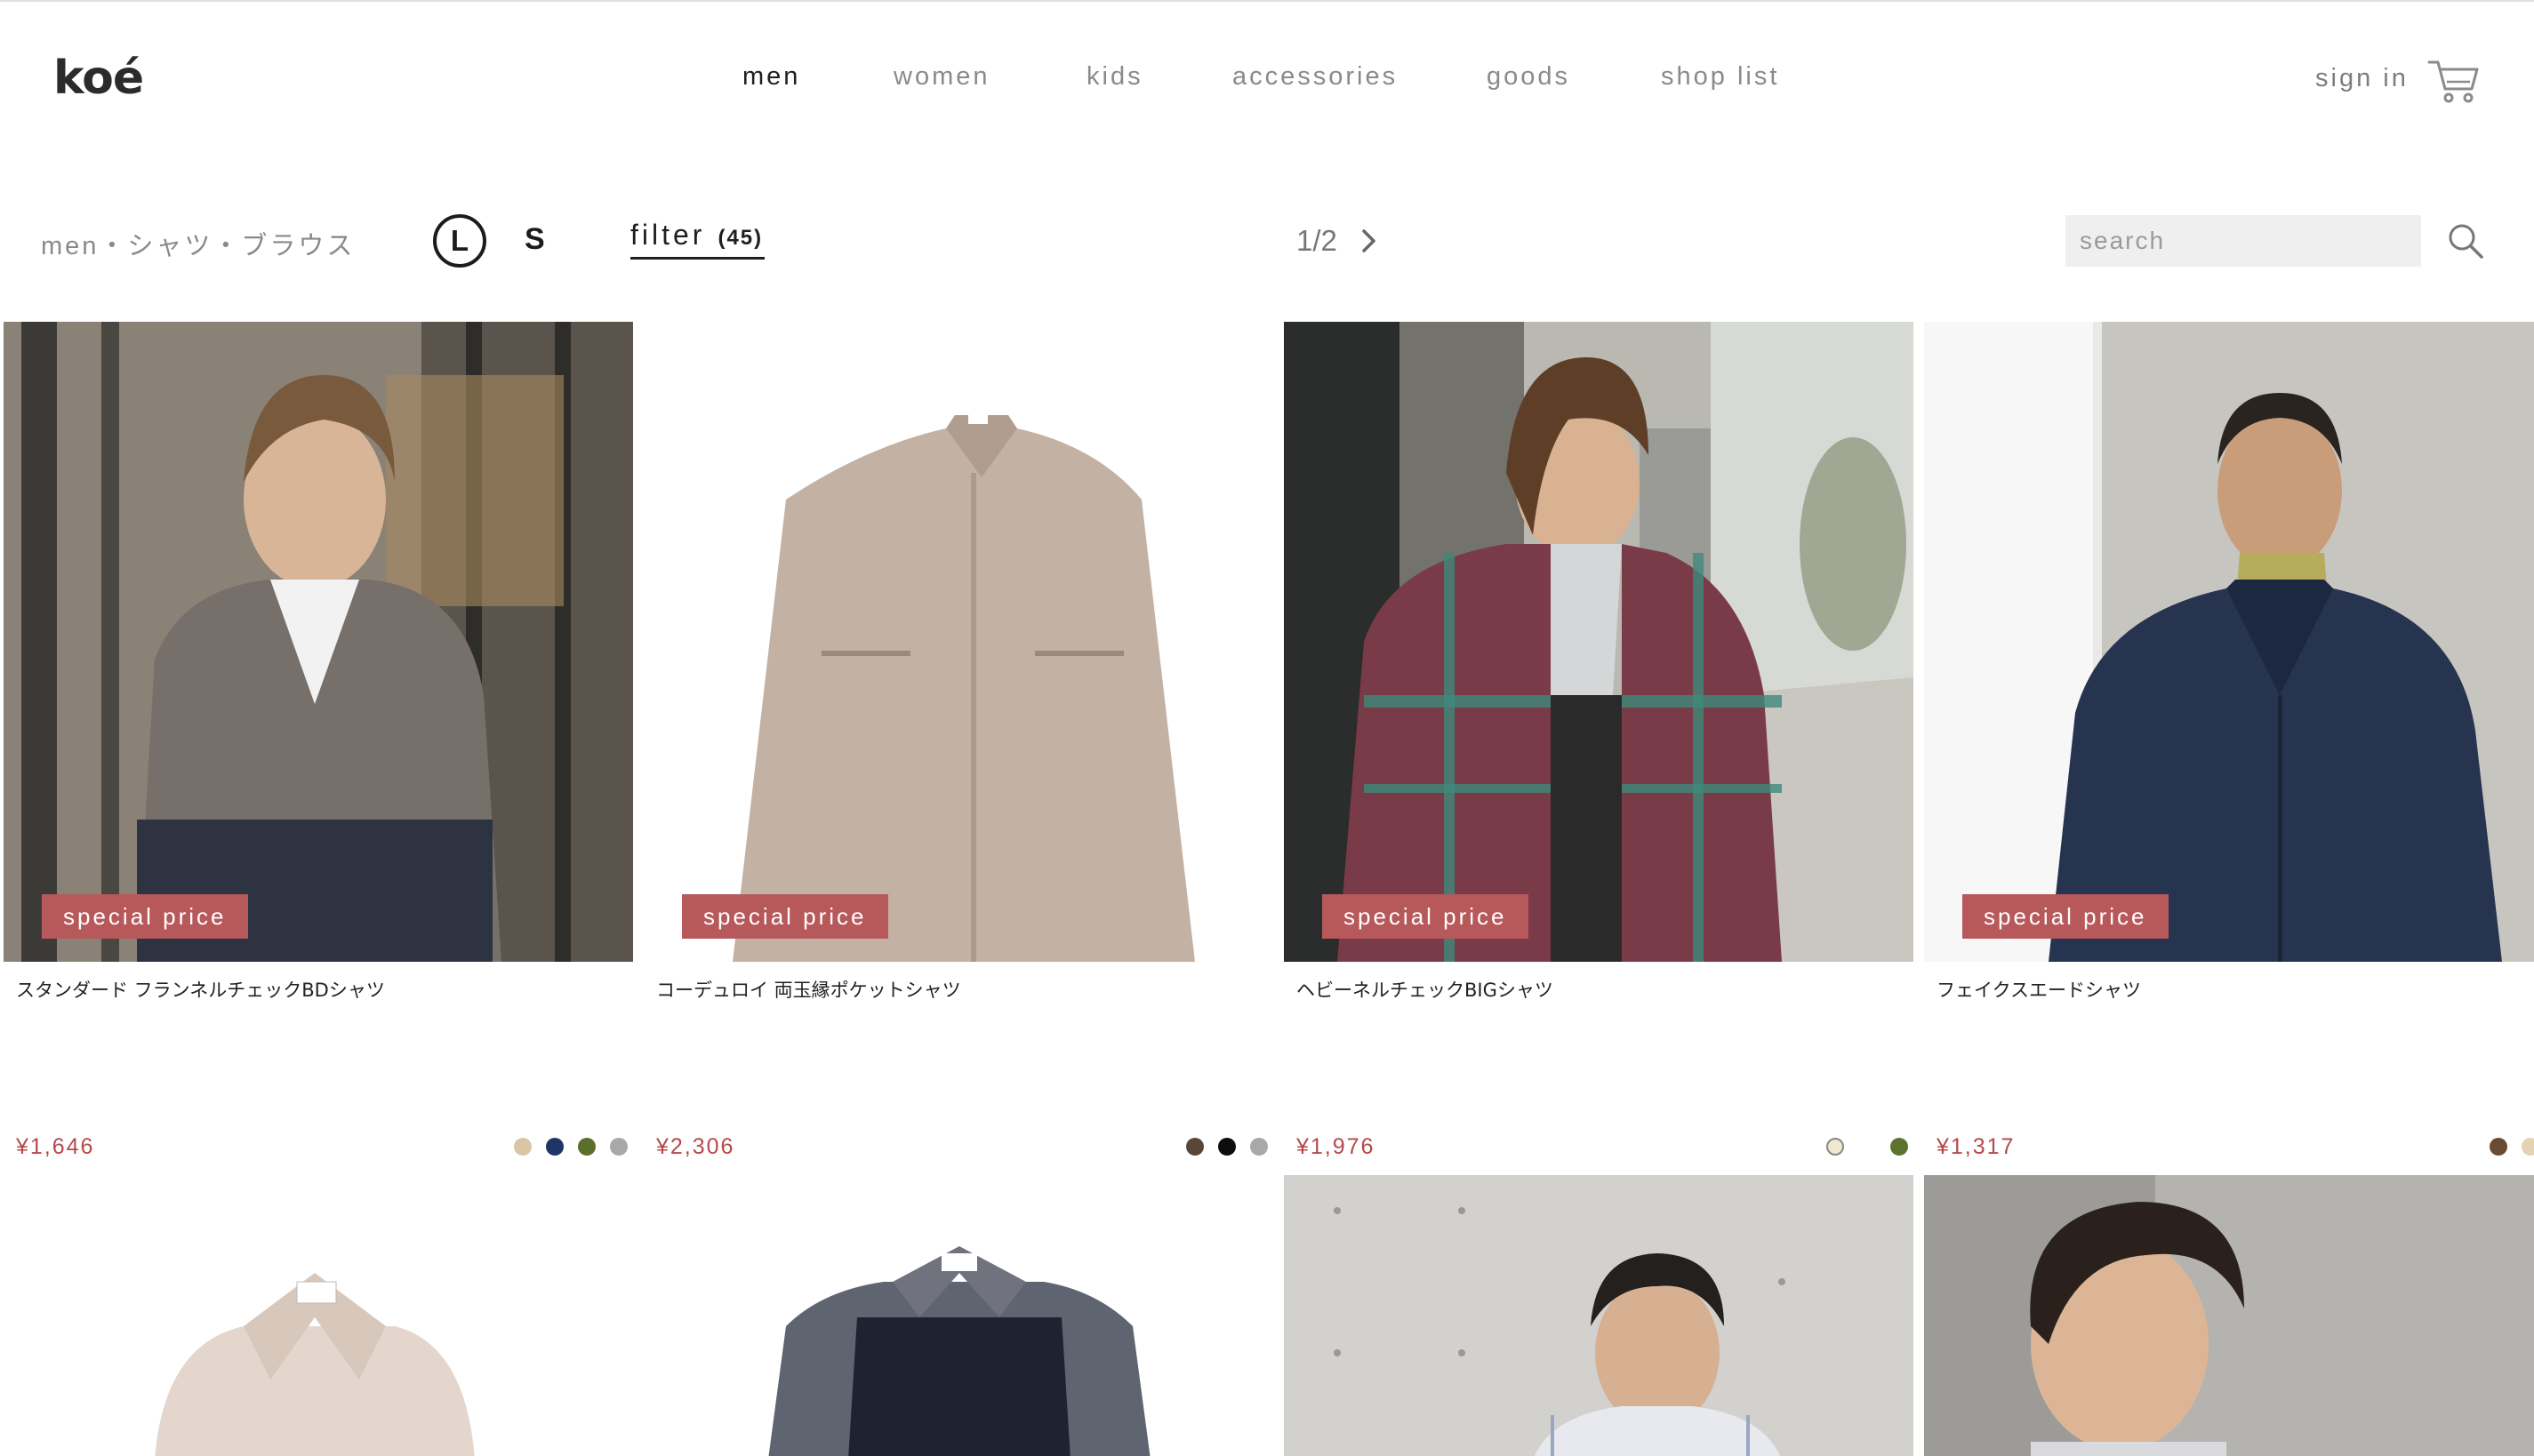  Describe the element at coordinates (2454, 81) in the screenshot. I see `cart-icon` at that location.